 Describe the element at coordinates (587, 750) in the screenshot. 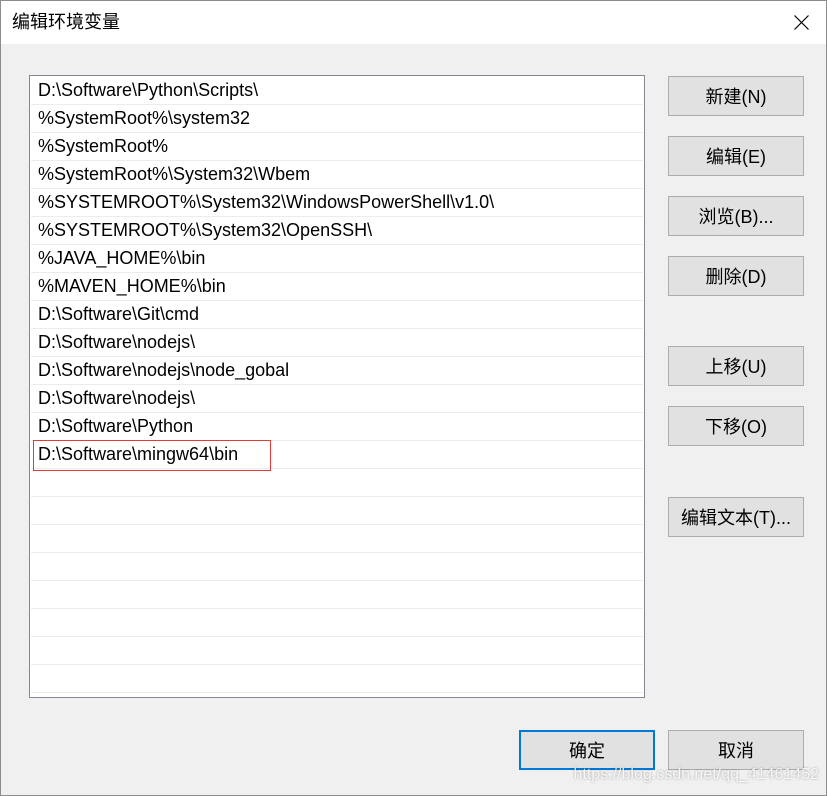

I see `ok-button: 确定` at that location.